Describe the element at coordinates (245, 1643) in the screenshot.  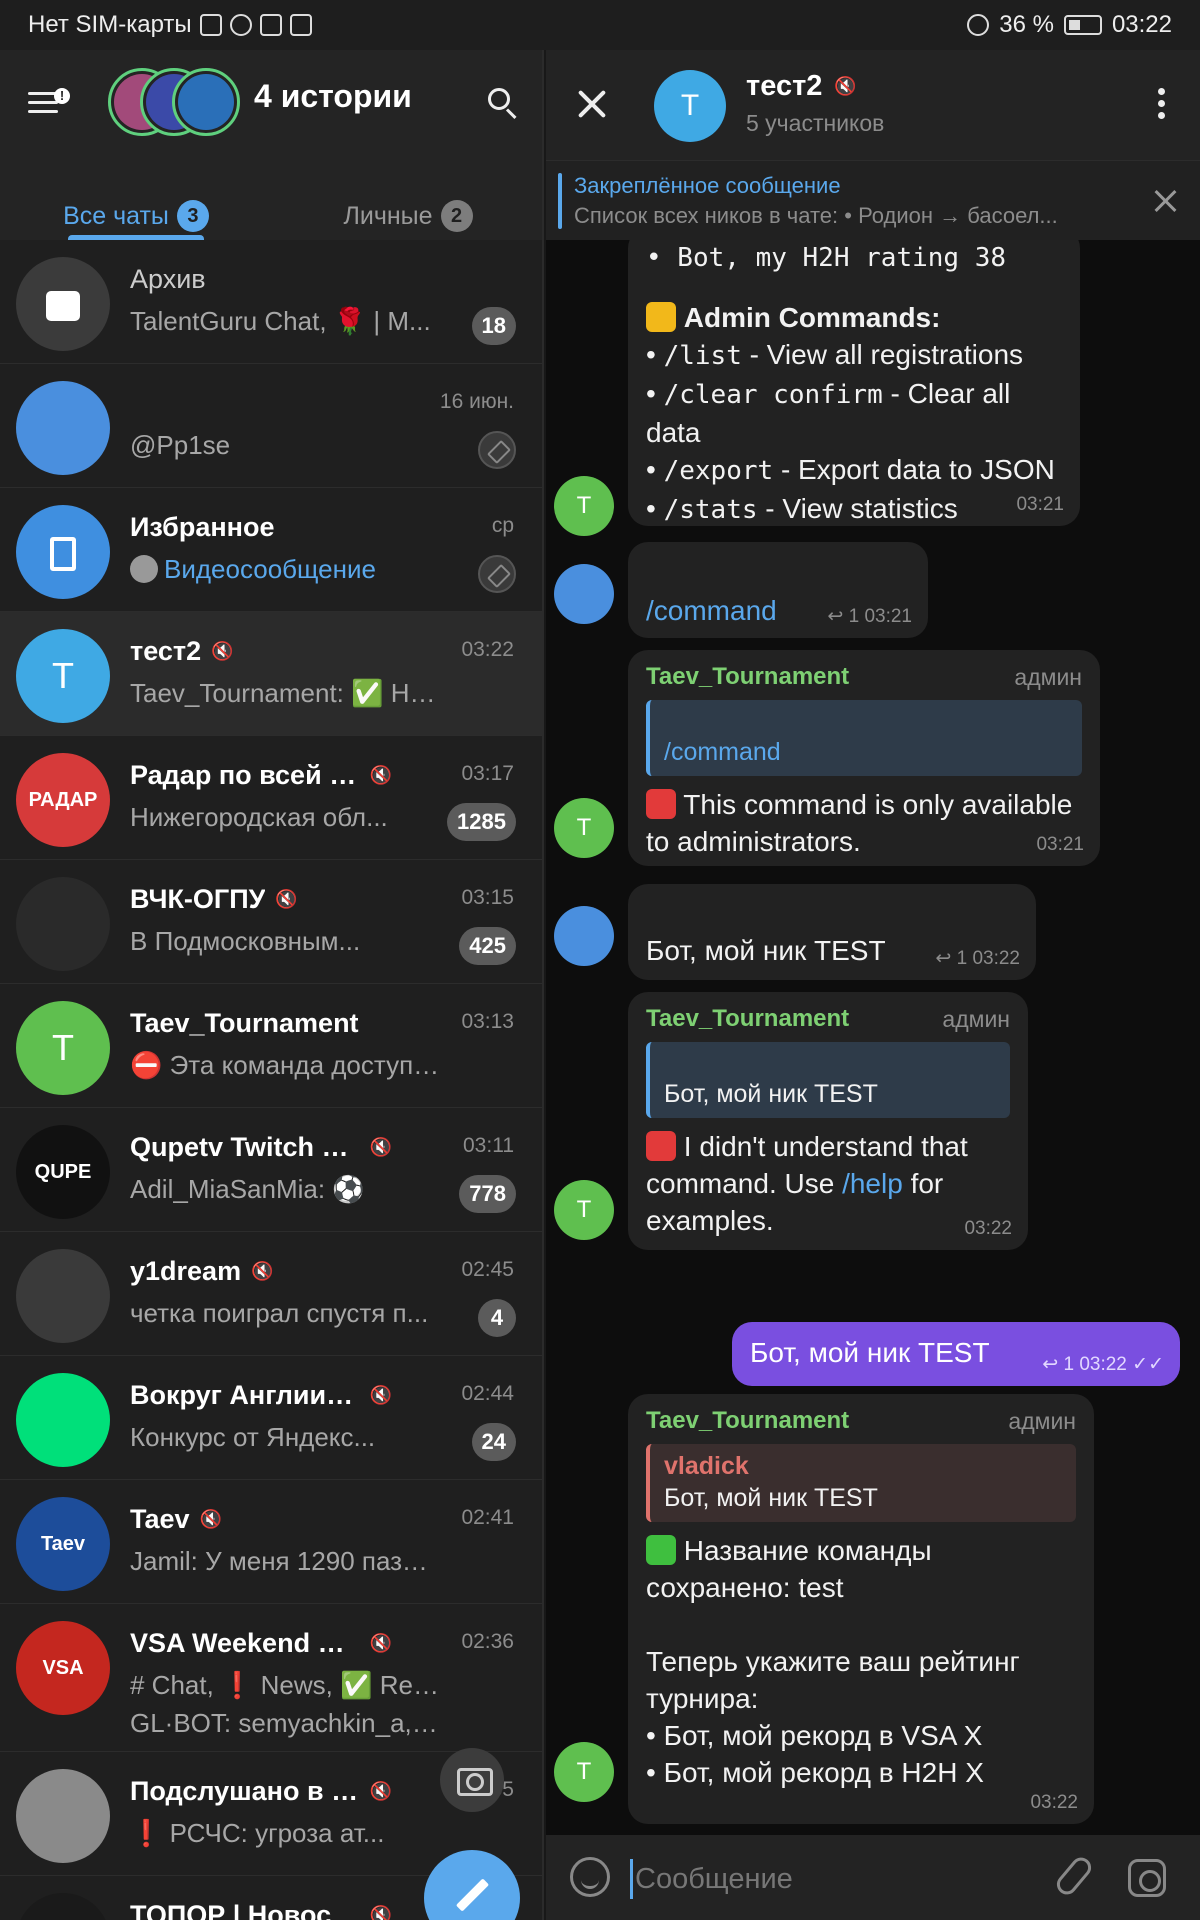
I see `chat-title-text: VSA Weekend Cup` at that location.